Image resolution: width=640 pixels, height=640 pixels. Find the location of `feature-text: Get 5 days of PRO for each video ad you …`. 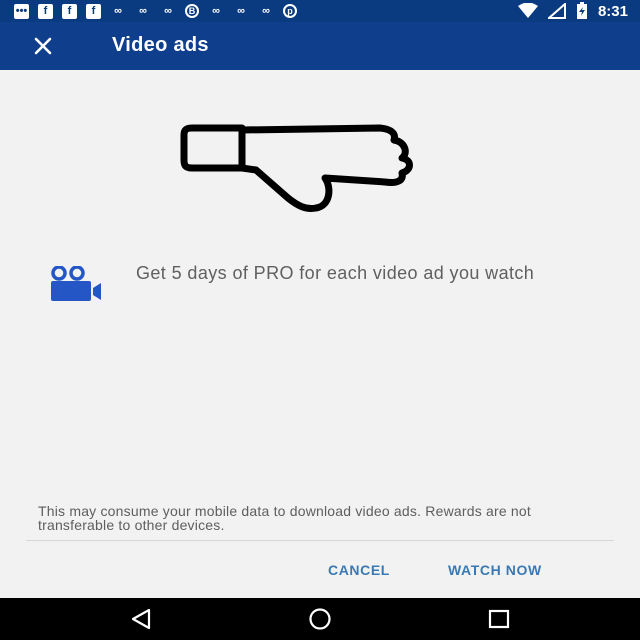

feature-text: Get 5 days of PRO for each video ad you … is located at coordinates (335, 273).